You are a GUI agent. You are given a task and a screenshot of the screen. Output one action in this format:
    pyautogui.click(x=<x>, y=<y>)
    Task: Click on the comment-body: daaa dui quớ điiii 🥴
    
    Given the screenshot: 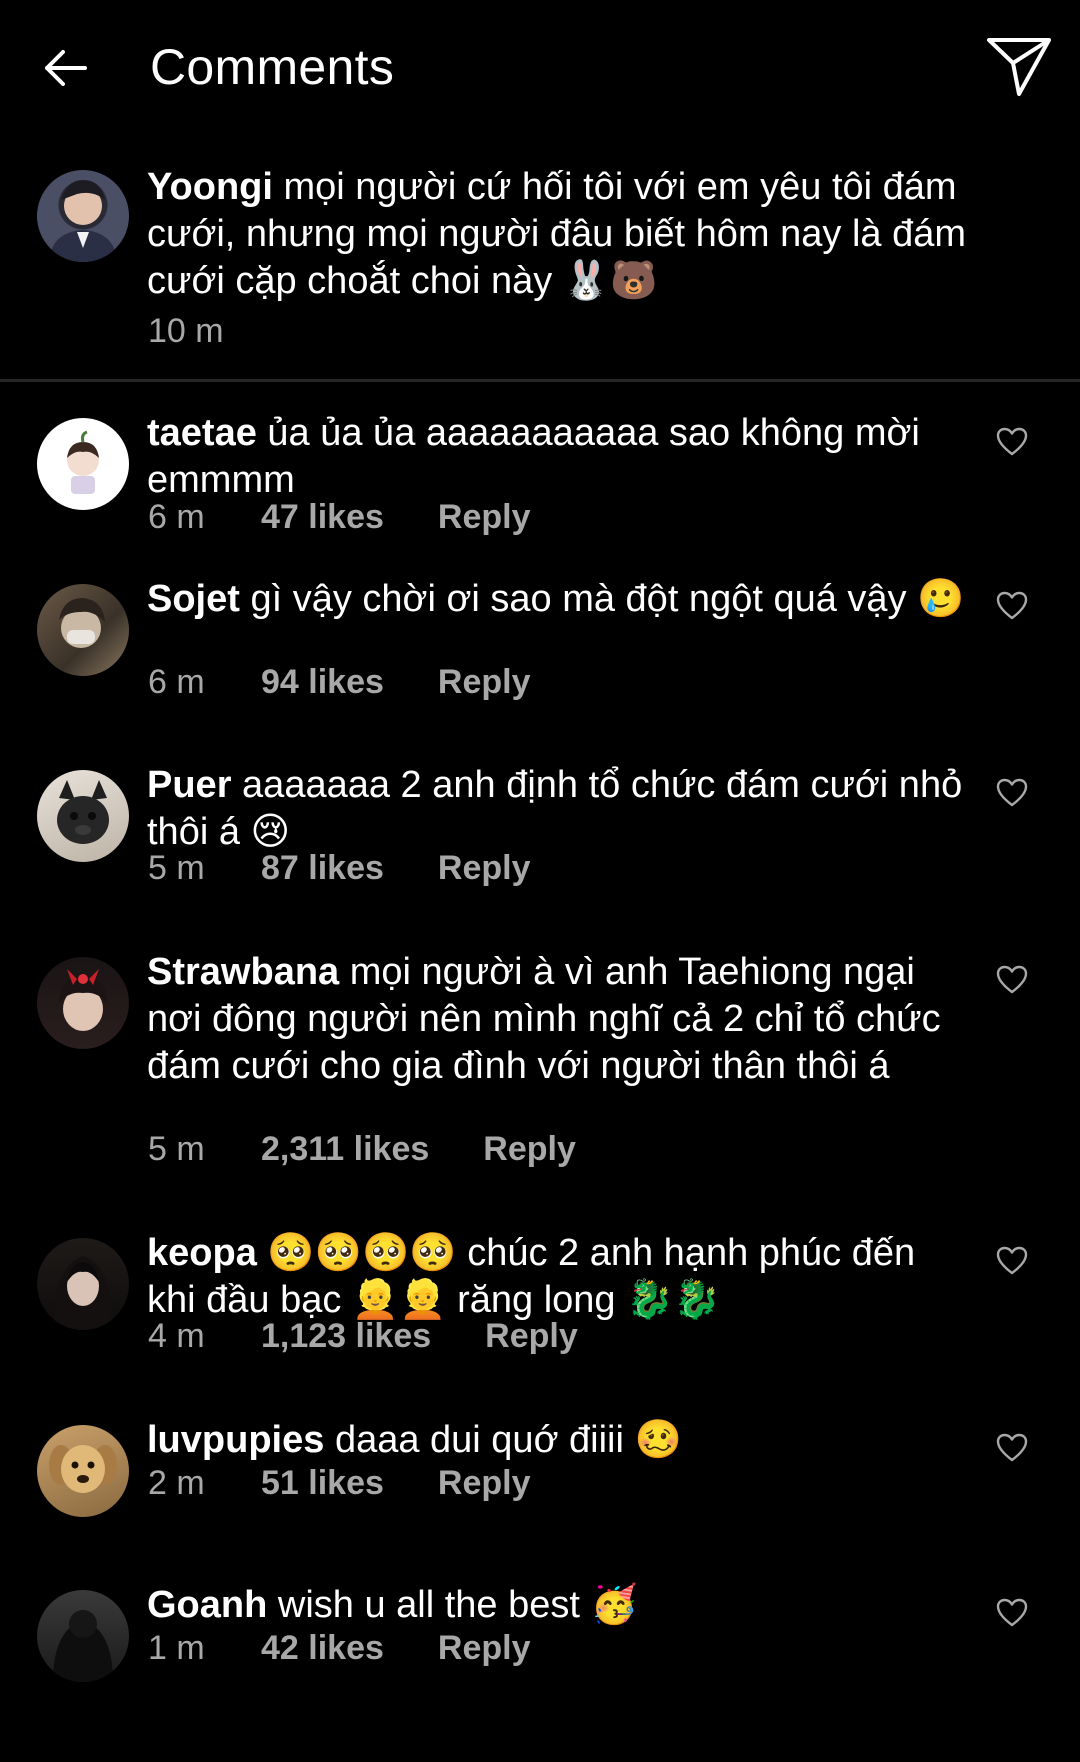 What is the action you would take?
    pyautogui.click(x=508, y=1440)
    